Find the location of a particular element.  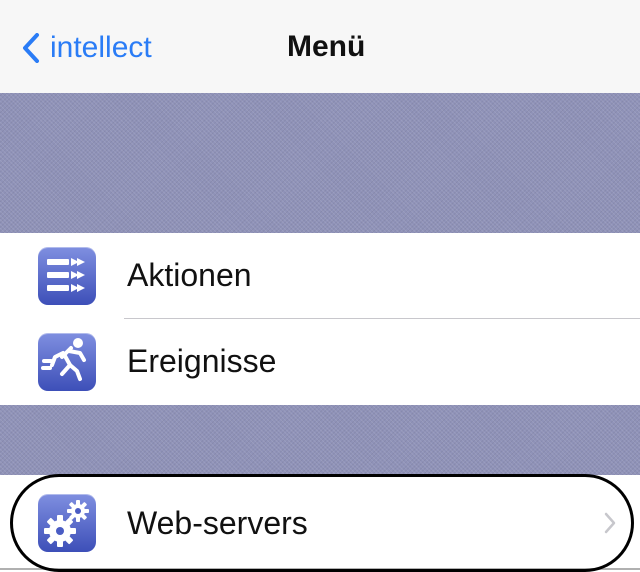

page-title: Menü is located at coordinates (326, 46).